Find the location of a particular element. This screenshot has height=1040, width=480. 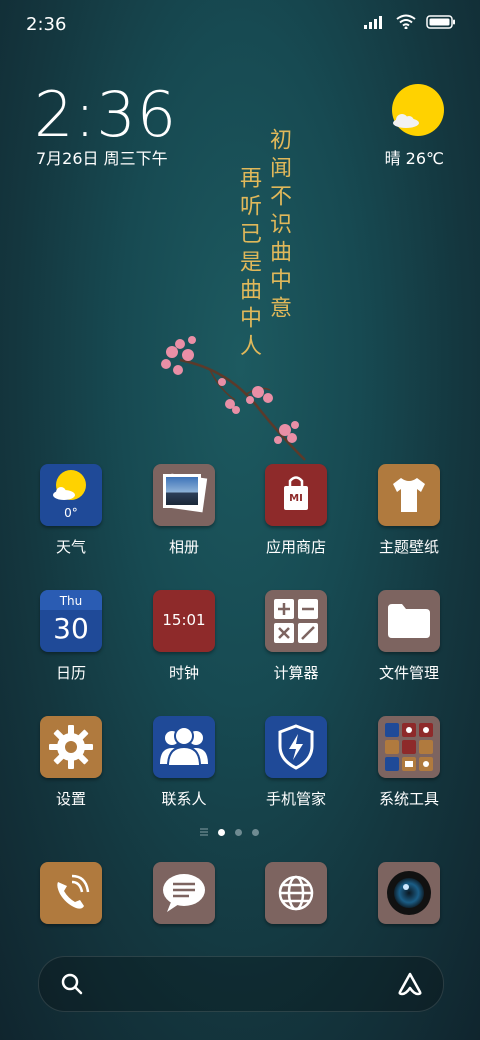

app-themes: 主题壁纸 is located at coordinates (409, 510).